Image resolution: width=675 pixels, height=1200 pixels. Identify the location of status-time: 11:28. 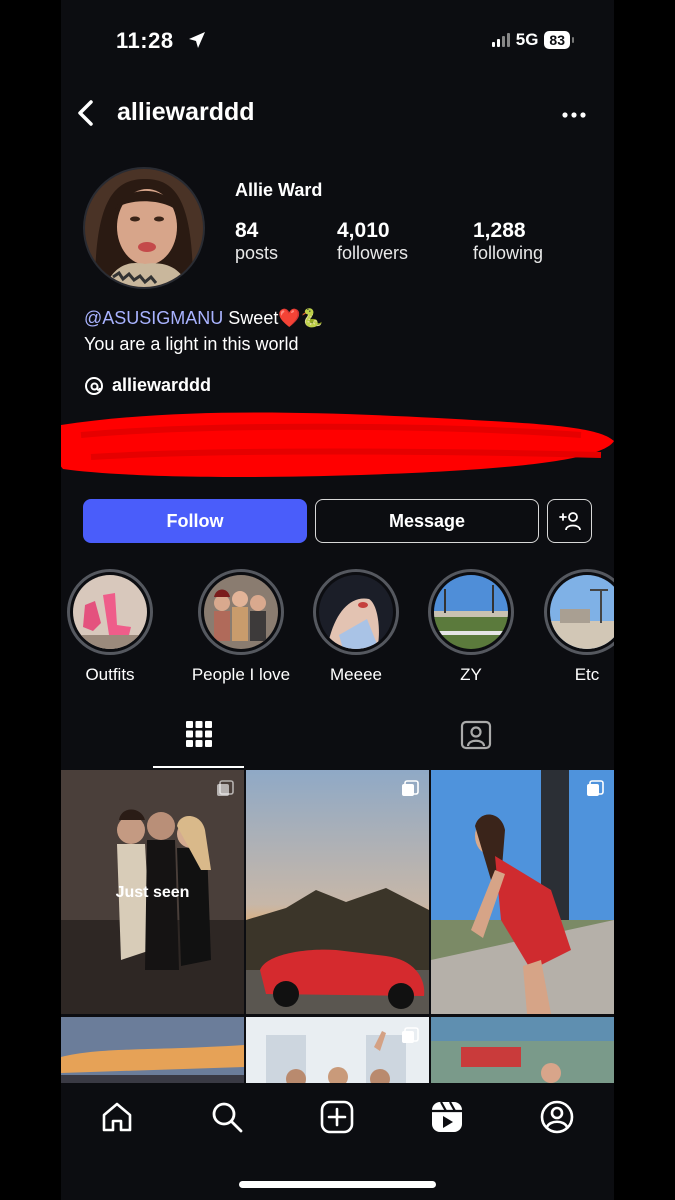
(145, 40).